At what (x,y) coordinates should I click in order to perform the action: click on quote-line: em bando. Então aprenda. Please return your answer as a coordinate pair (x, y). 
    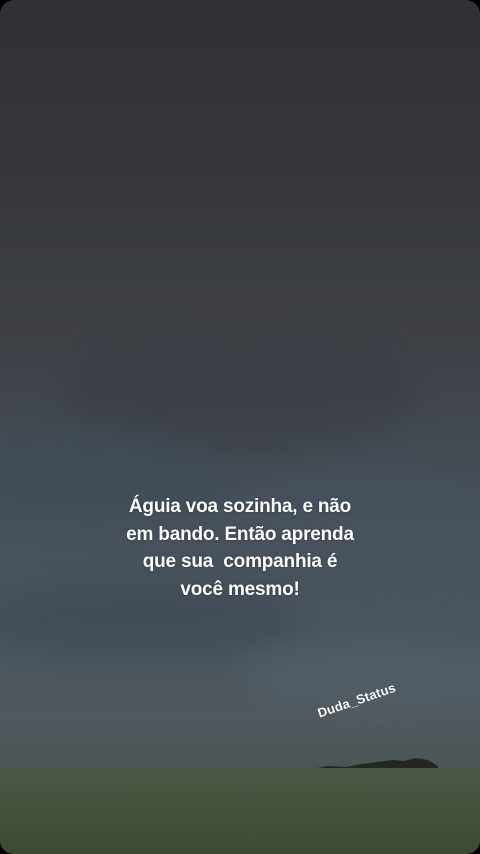
    Looking at the image, I should click on (240, 534).